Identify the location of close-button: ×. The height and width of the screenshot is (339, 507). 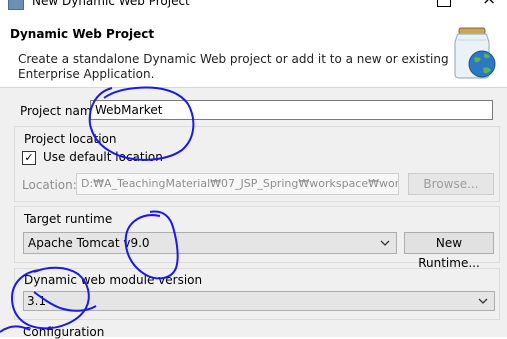
(489, 4).